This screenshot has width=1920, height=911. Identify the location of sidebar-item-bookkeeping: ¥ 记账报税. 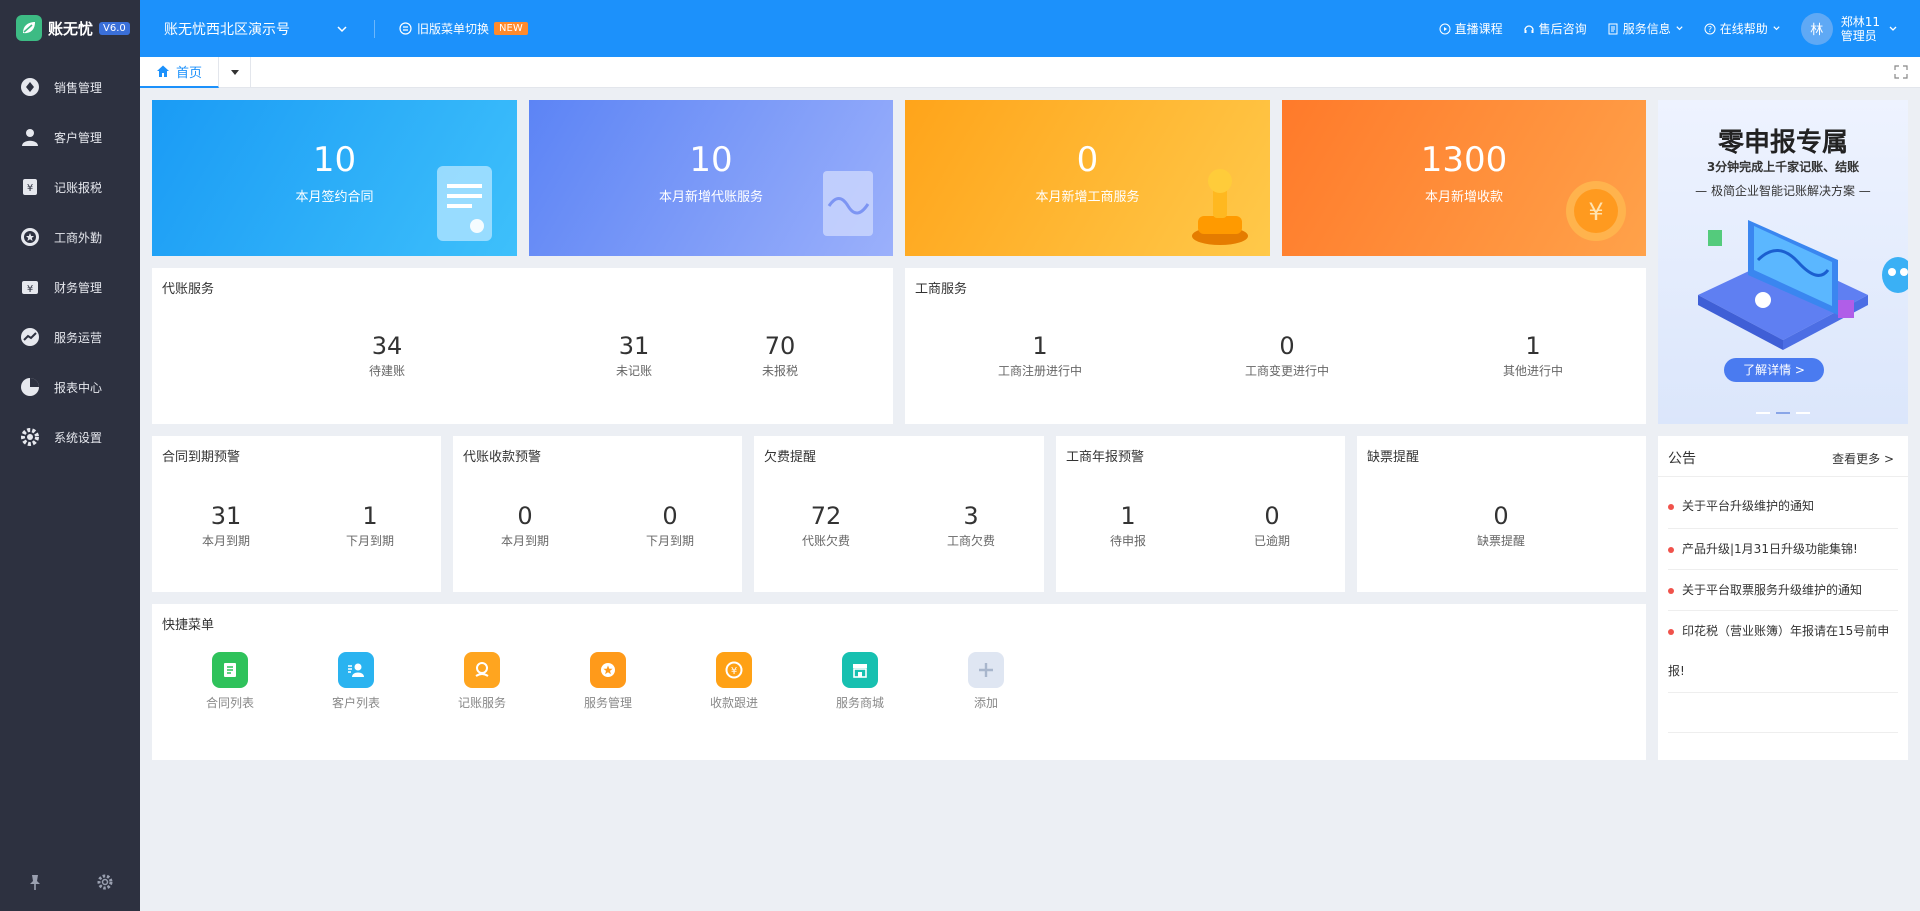
(70, 187).